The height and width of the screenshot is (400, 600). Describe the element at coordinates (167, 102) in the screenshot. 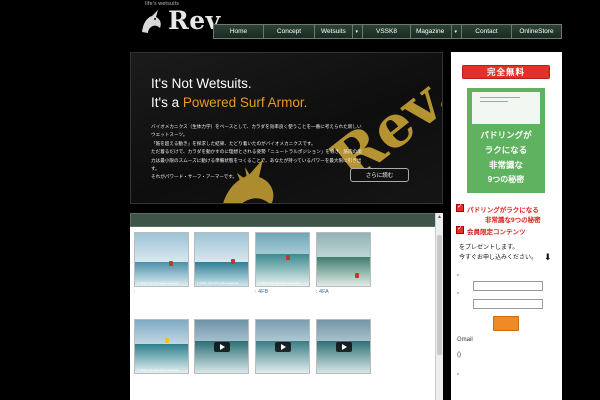

I see `hero-headline-prefix: It's a` at that location.